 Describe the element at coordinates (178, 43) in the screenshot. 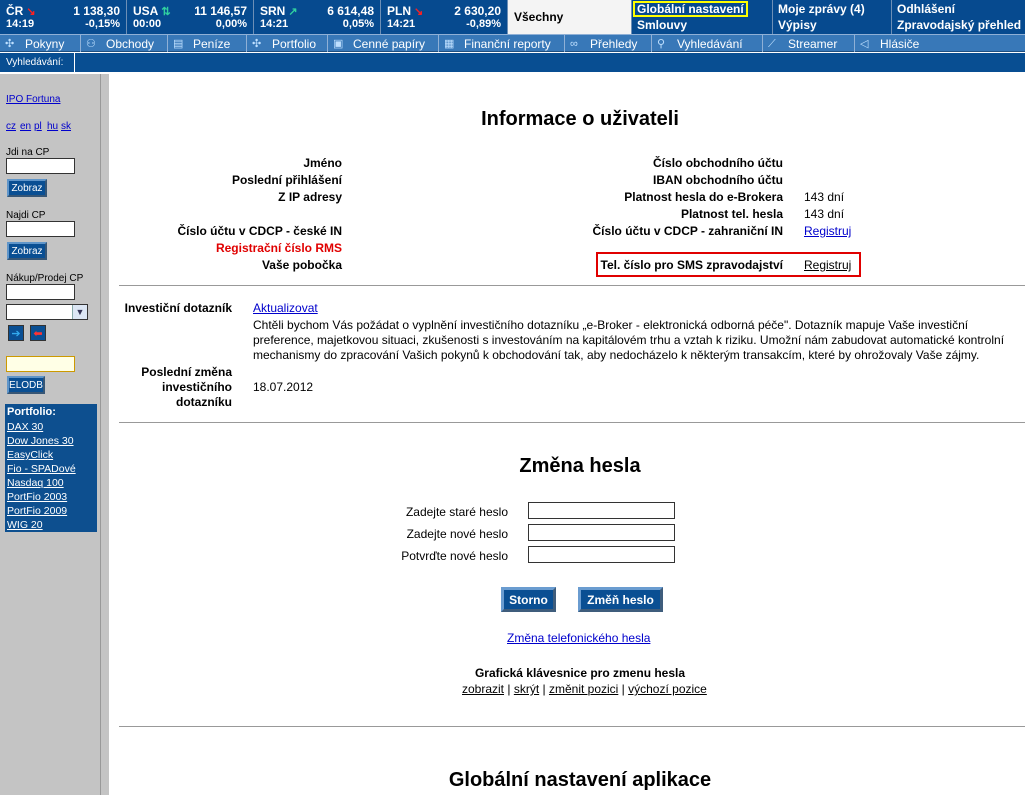

I see `money-icon: ▤` at that location.